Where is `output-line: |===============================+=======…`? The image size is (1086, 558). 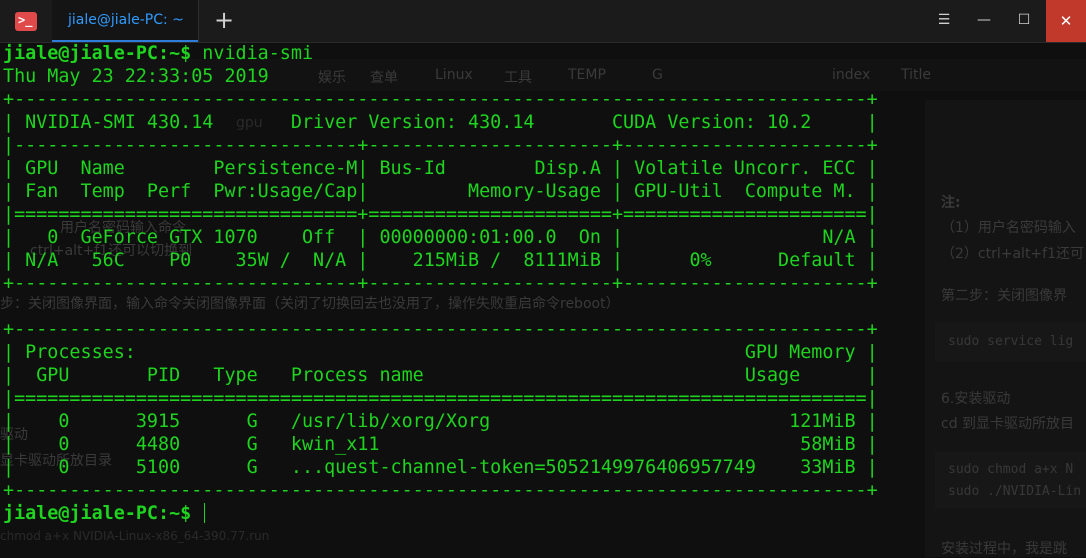 output-line: |===============================+=======… is located at coordinates (440, 214).